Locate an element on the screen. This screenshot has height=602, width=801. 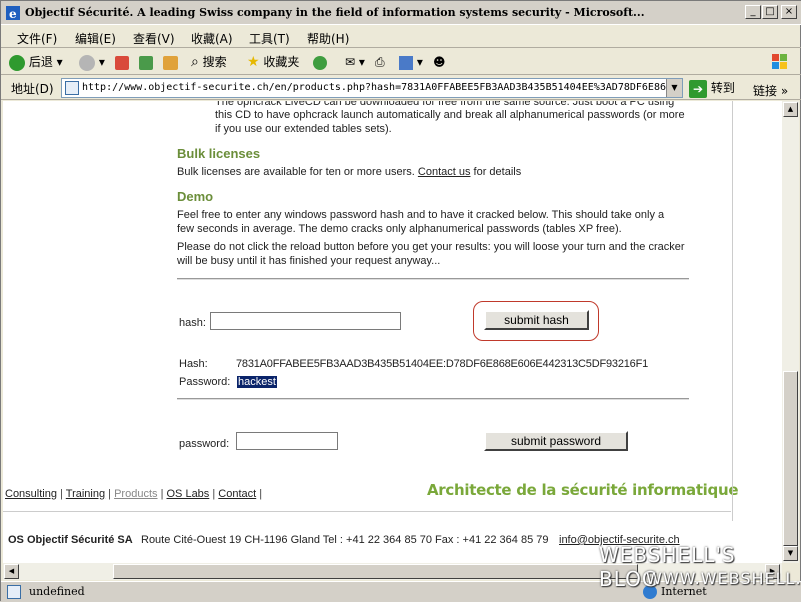
links-button: 链接 » is located at coordinates (770, 90).